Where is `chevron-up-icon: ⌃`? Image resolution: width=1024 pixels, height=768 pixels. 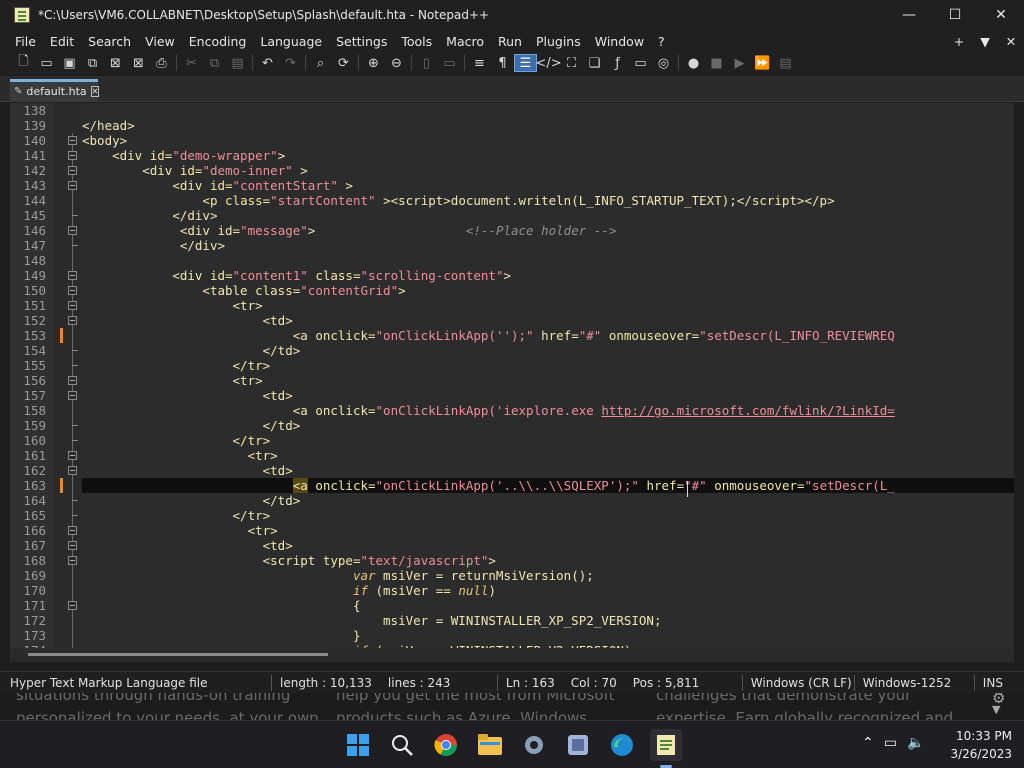
chevron-up-icon: ⌃ is located at coordinates (868, 743).